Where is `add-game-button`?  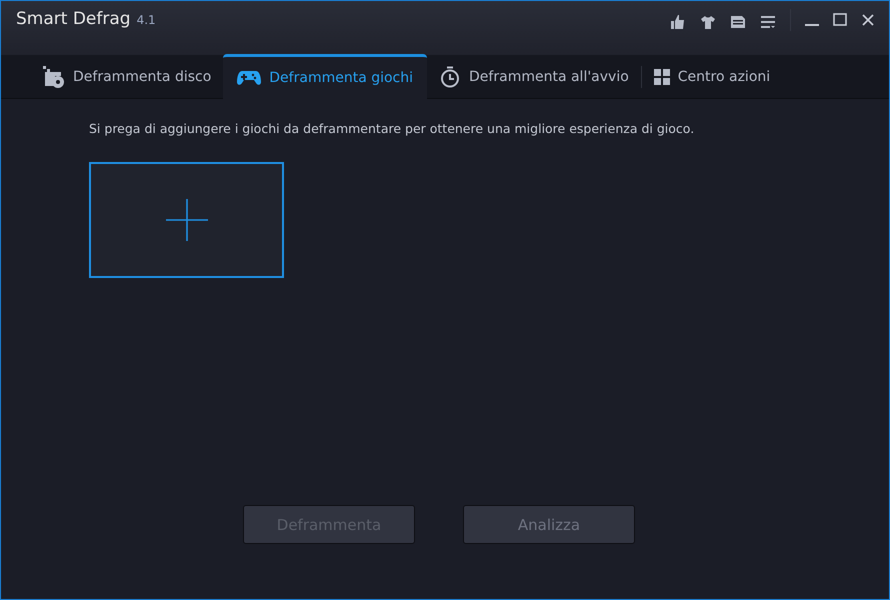 add-game-button is located at coordinates (186, 220).